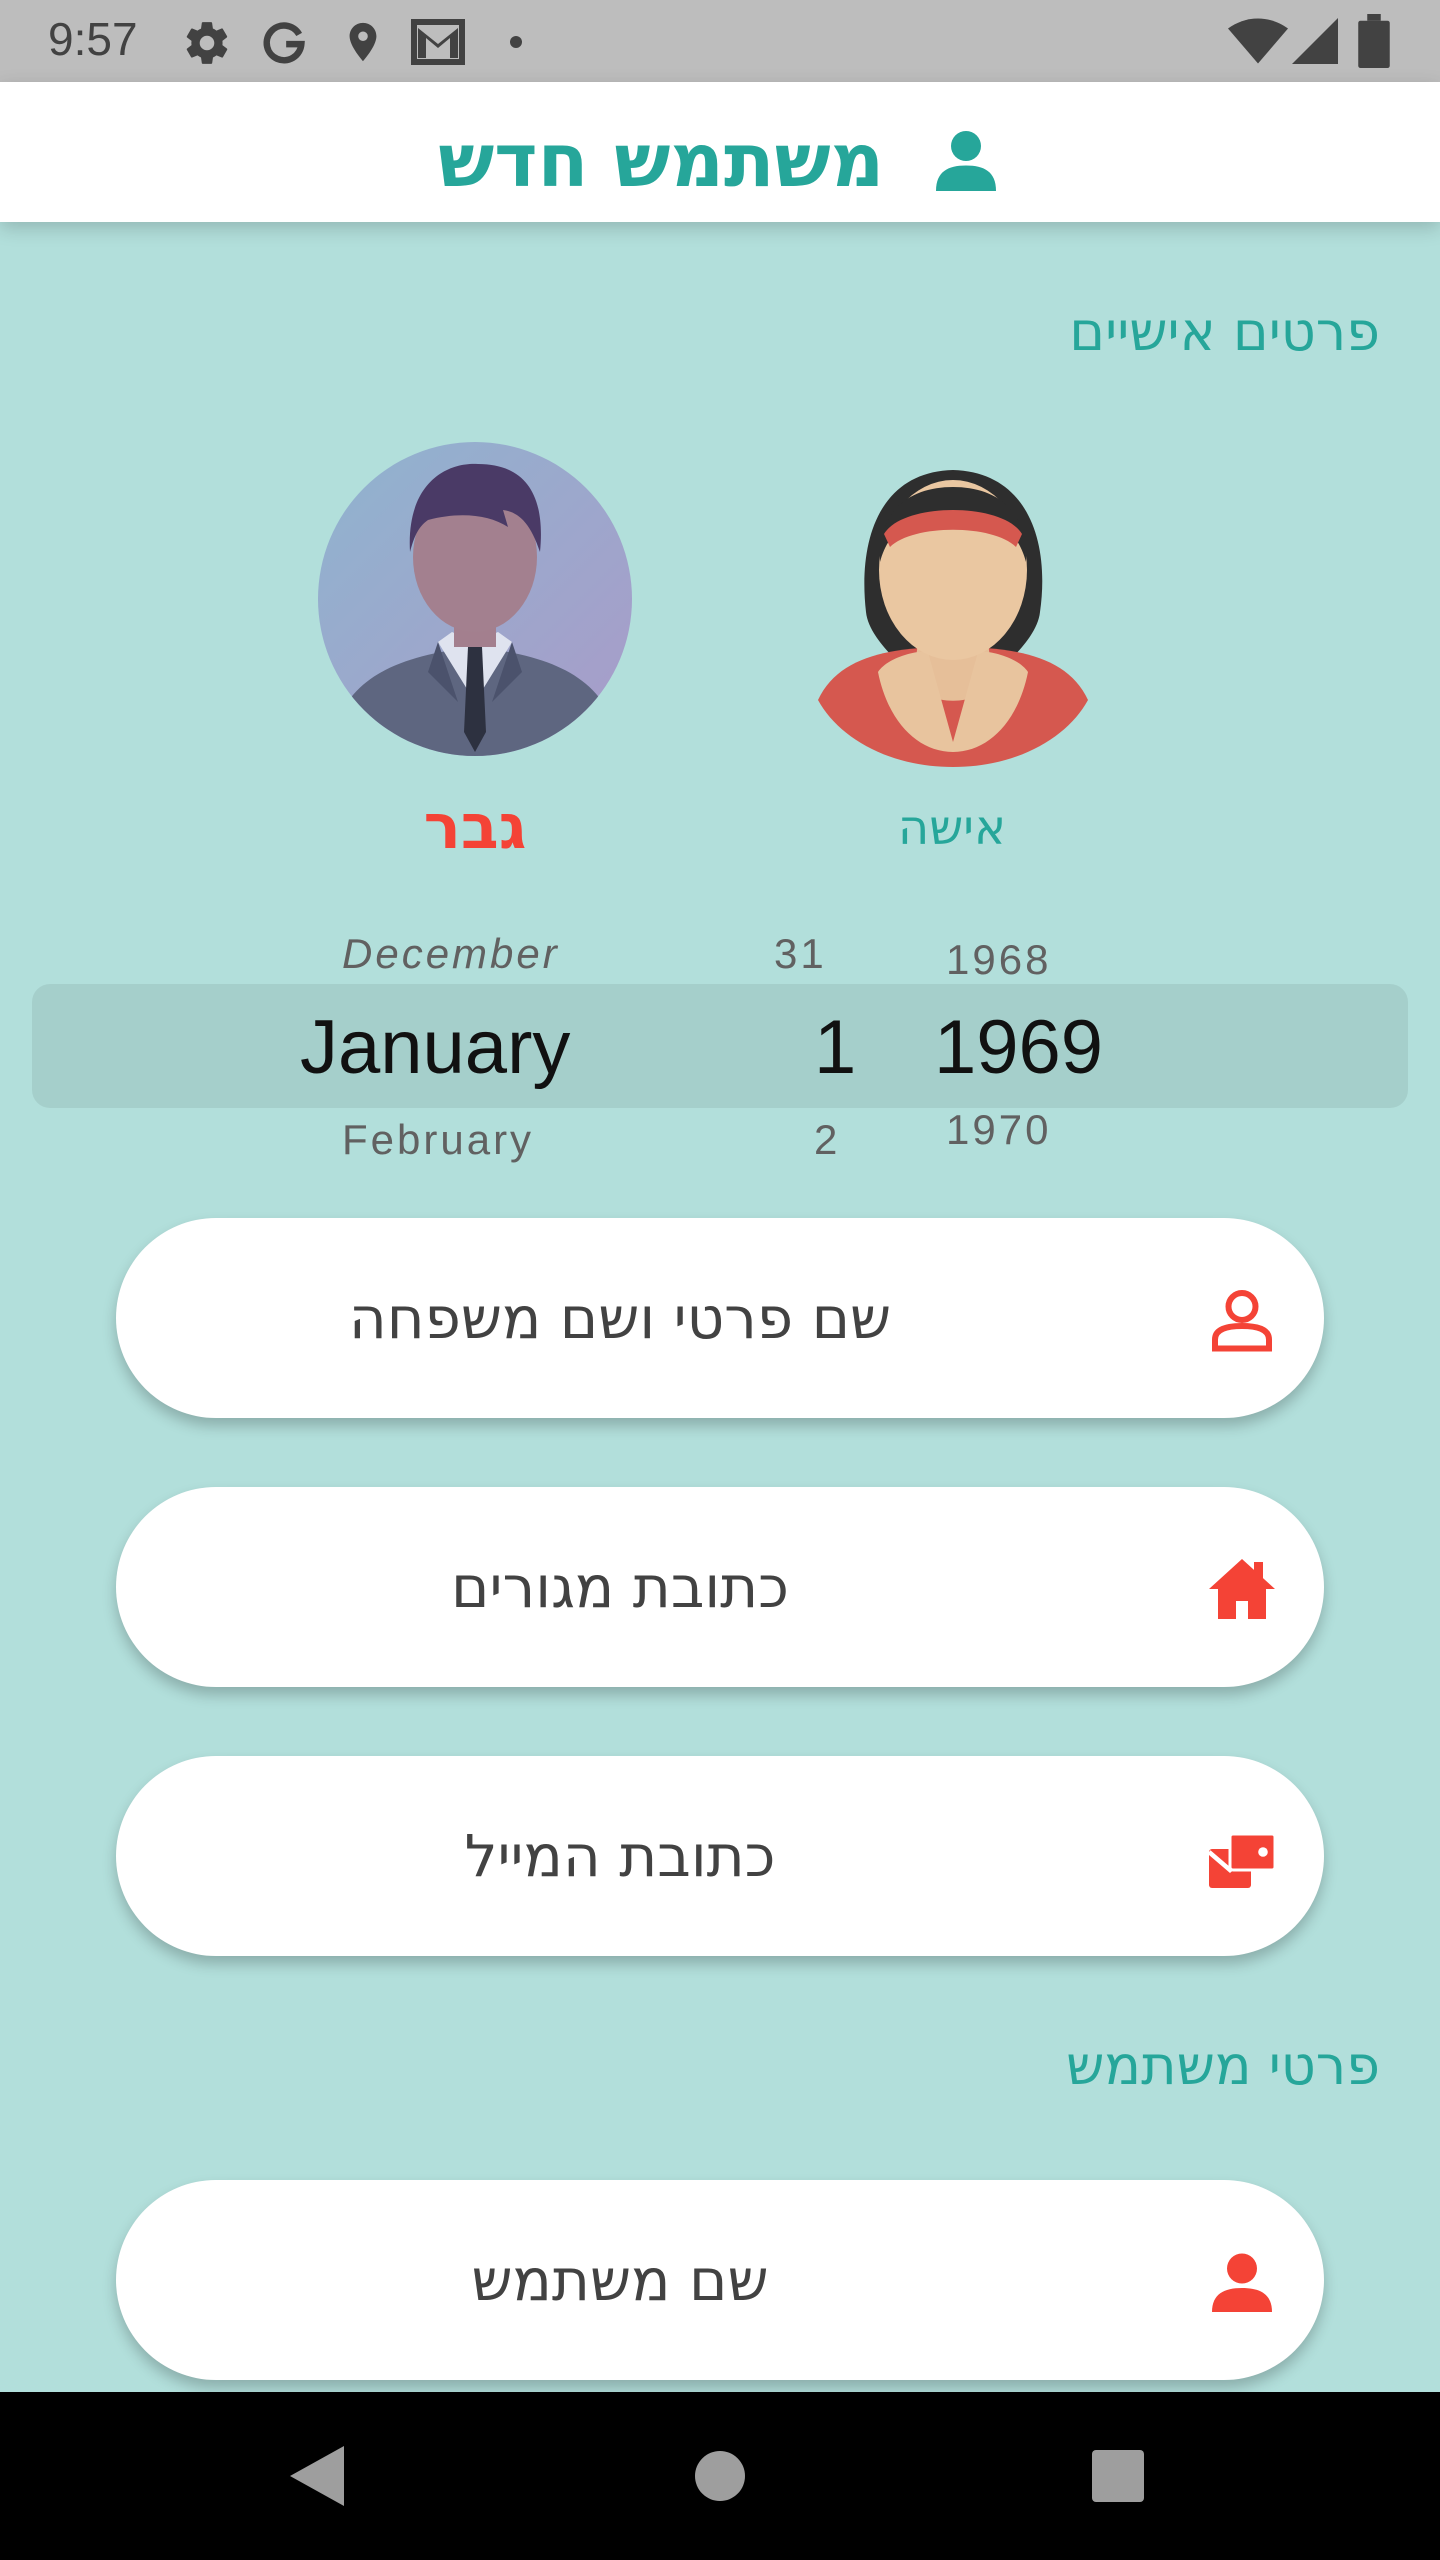  What do you see at coordinates (998, 1130) in the screenshot?
I see `year-next: 1970` at bounding box center [998, 1130].